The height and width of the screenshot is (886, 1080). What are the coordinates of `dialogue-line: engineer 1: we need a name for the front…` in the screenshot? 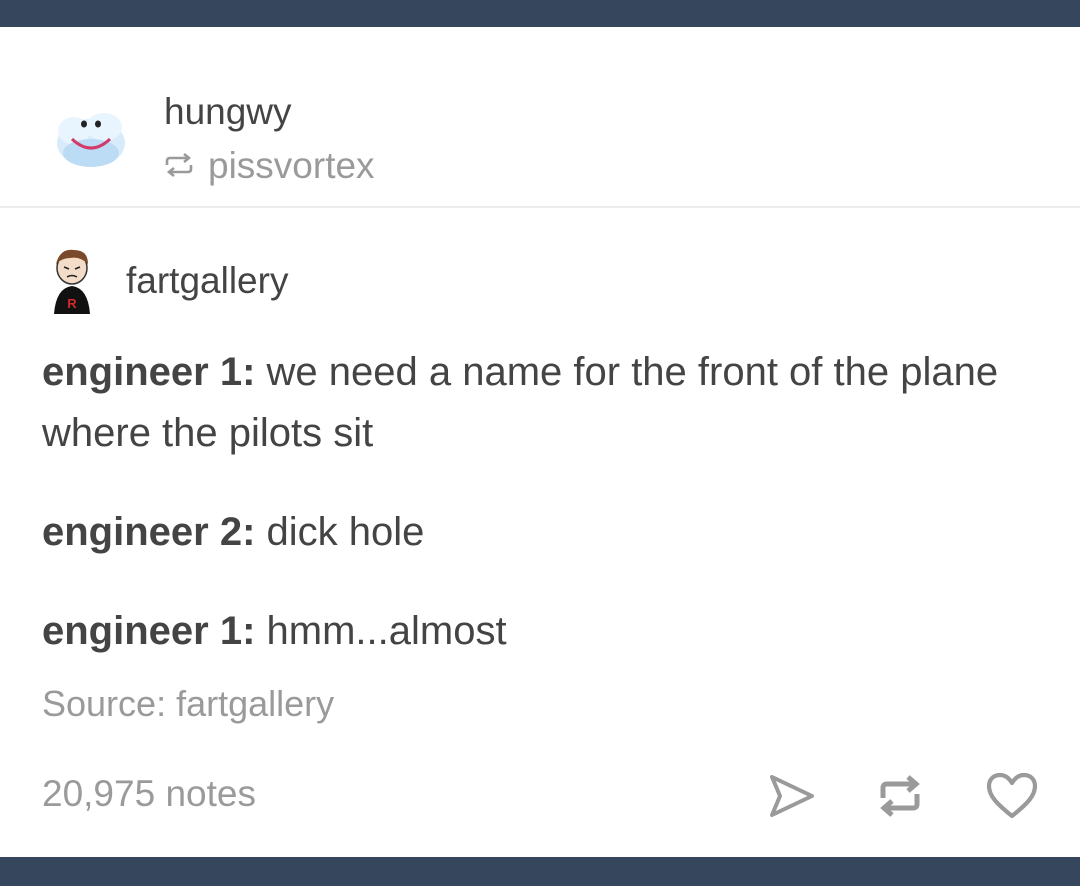 It's located at (547, 403).